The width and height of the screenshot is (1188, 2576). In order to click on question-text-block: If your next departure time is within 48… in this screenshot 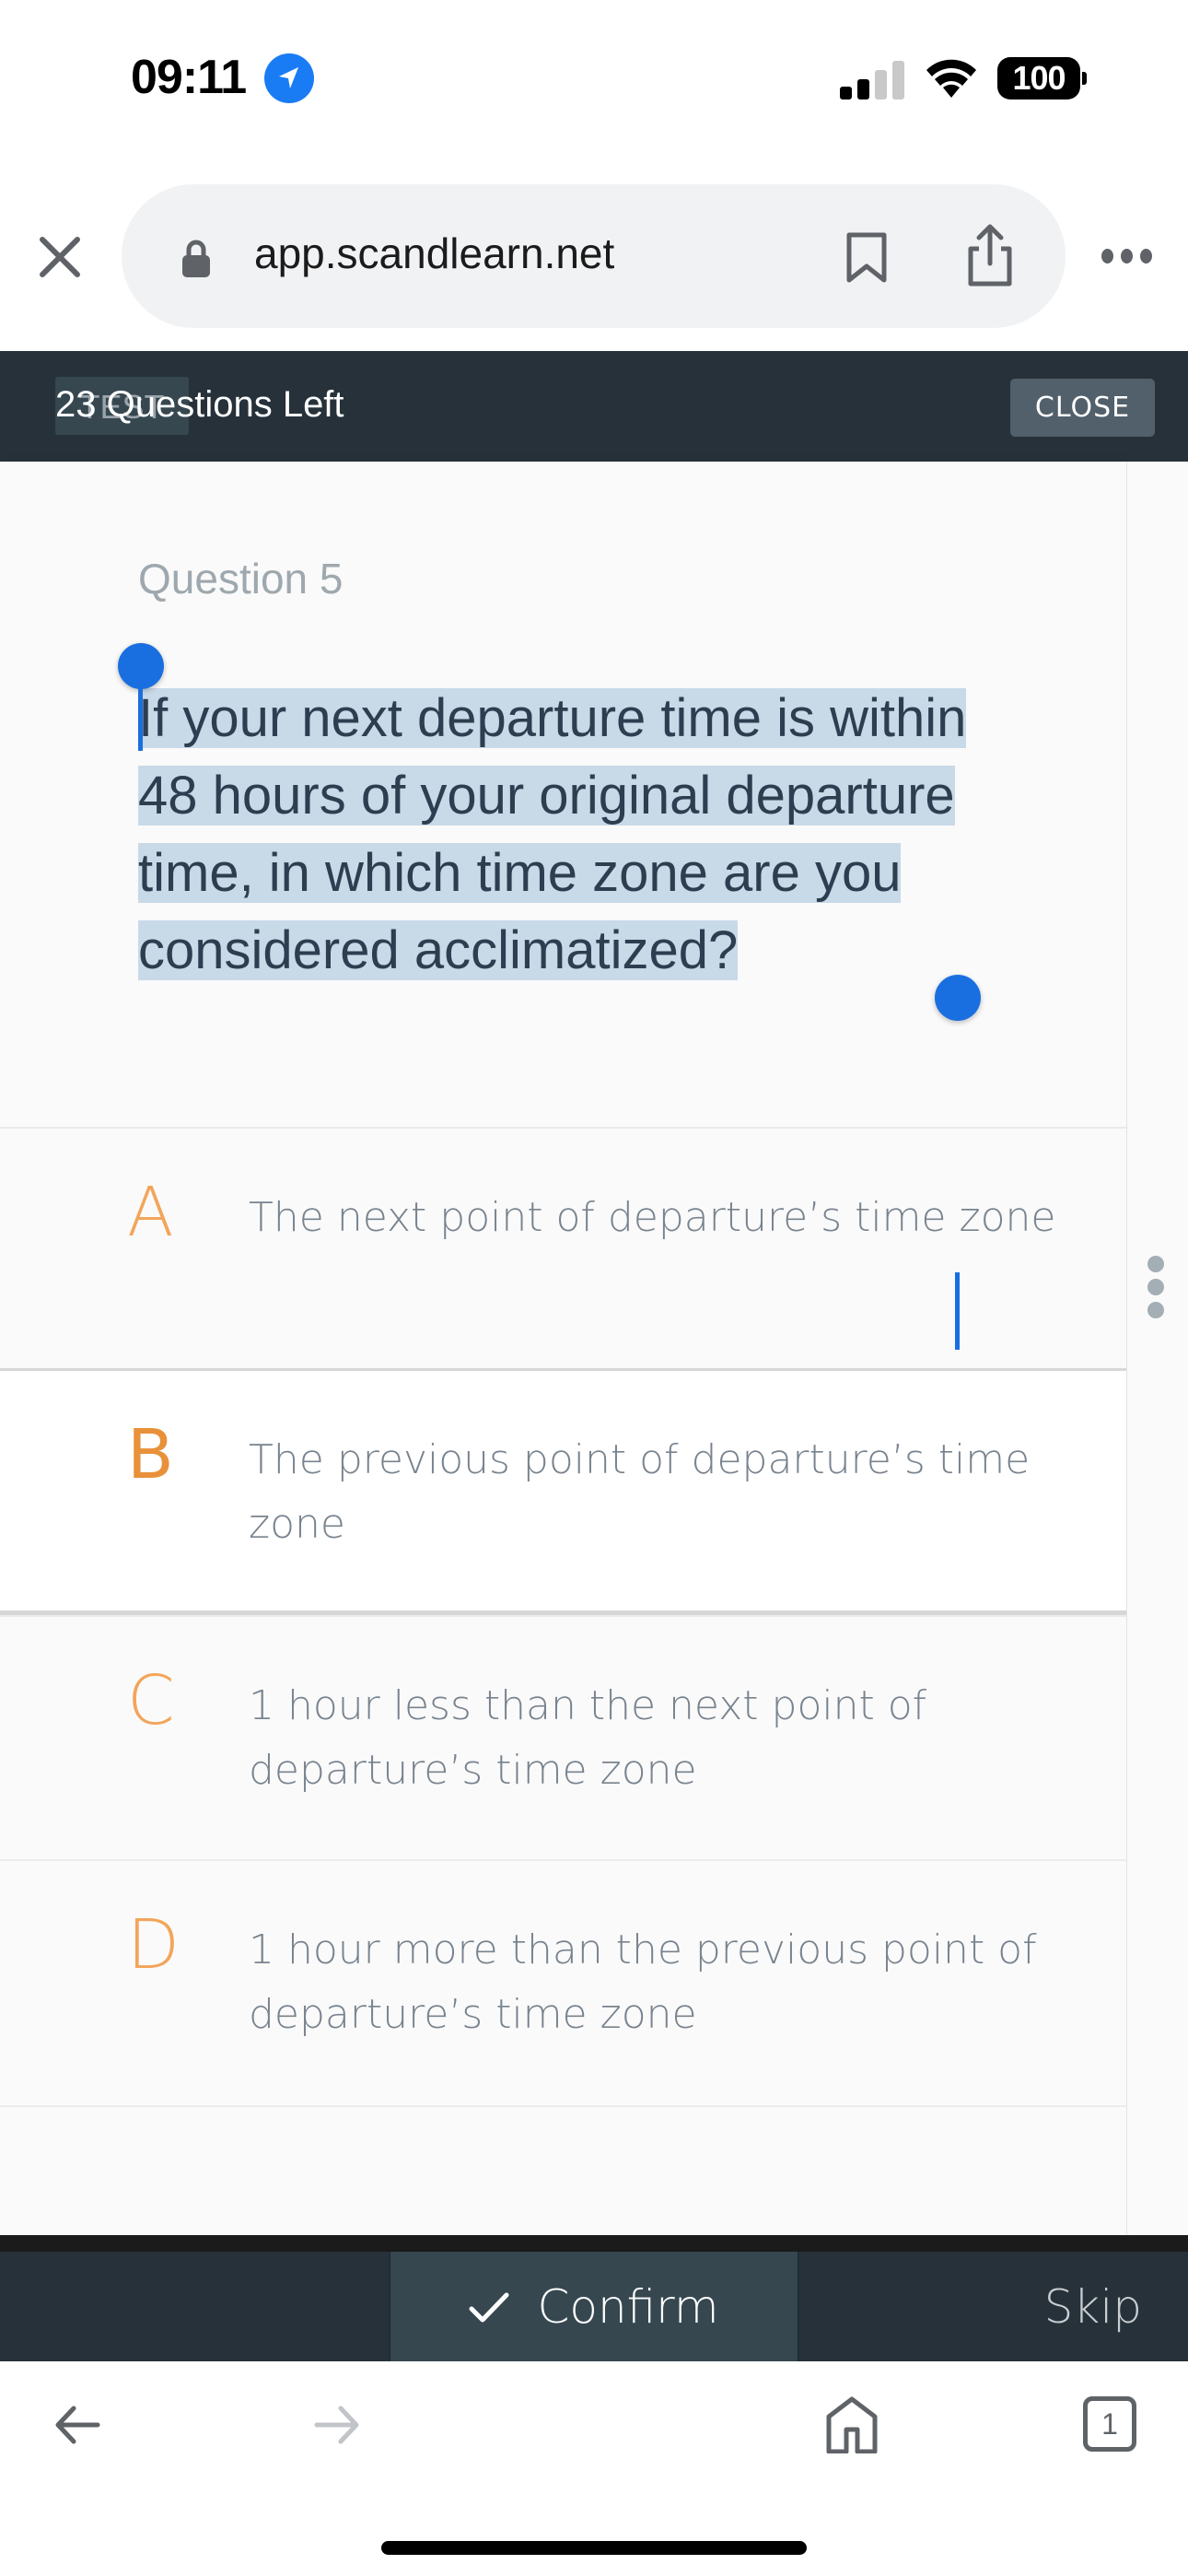, I will do `click(566, 834)`.